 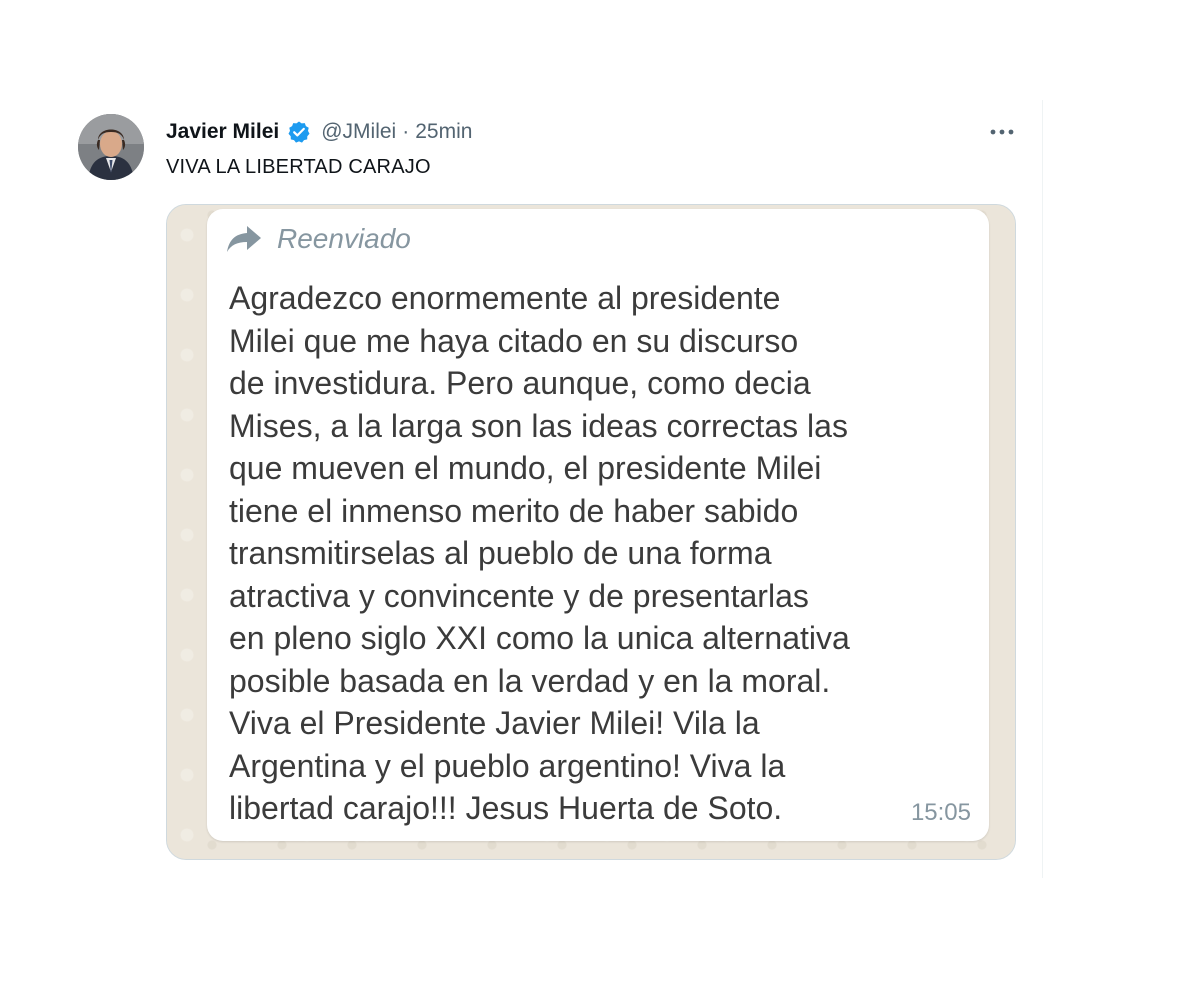 I want to click on message-line: Milei que me haya citado en su discurso, so click(x=514, y=340).